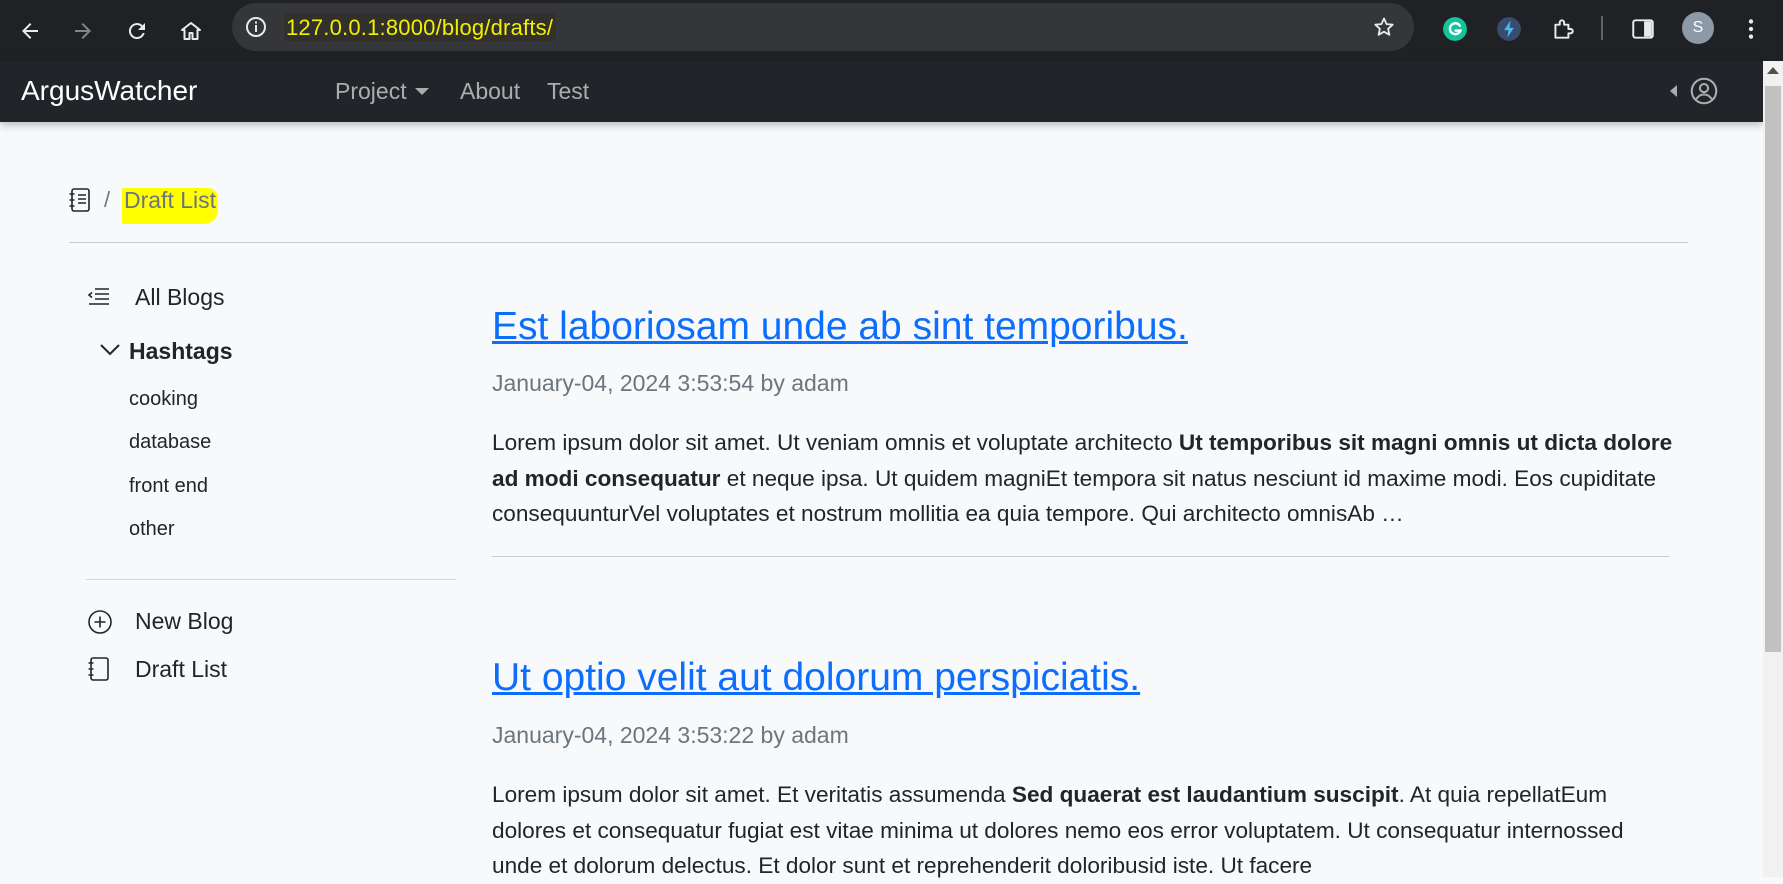  Describe the element at coordinates (100, 622) in the screenshot. I see `plus-circle-icon` at that location.